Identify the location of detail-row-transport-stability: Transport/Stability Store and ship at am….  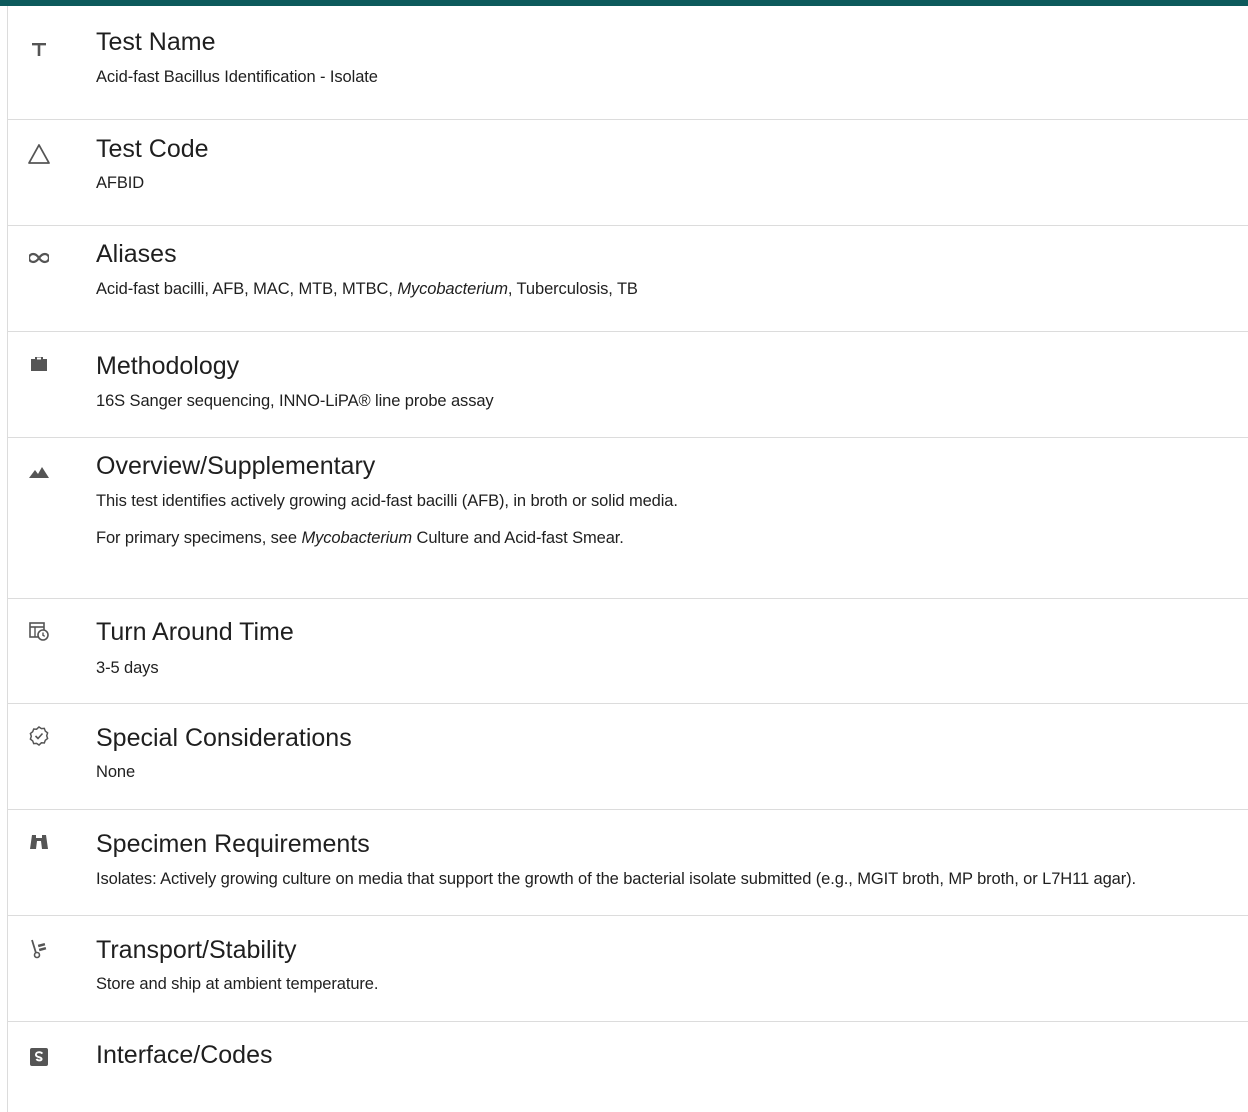
(628, 969).